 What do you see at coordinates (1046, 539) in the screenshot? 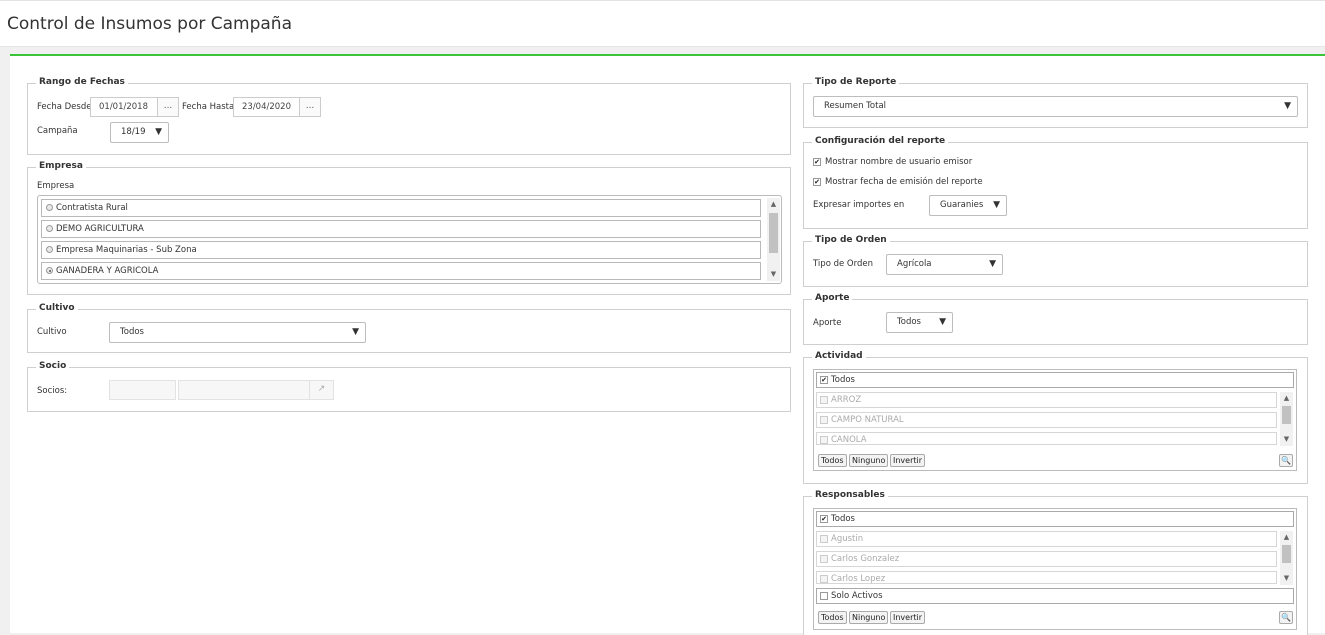
I see `responsable-item: Agustin` at bounding box center [1046, 539].